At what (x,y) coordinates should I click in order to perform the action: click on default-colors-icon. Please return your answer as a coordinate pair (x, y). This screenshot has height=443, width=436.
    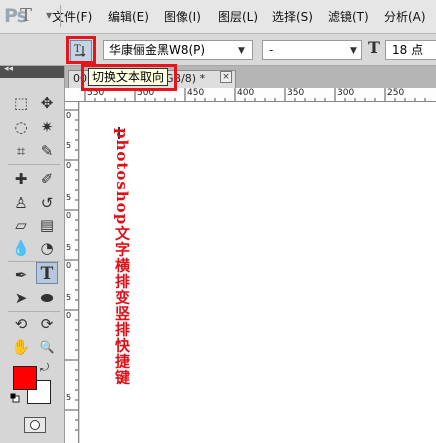
    Looking at the image, I should click on (15, 398).